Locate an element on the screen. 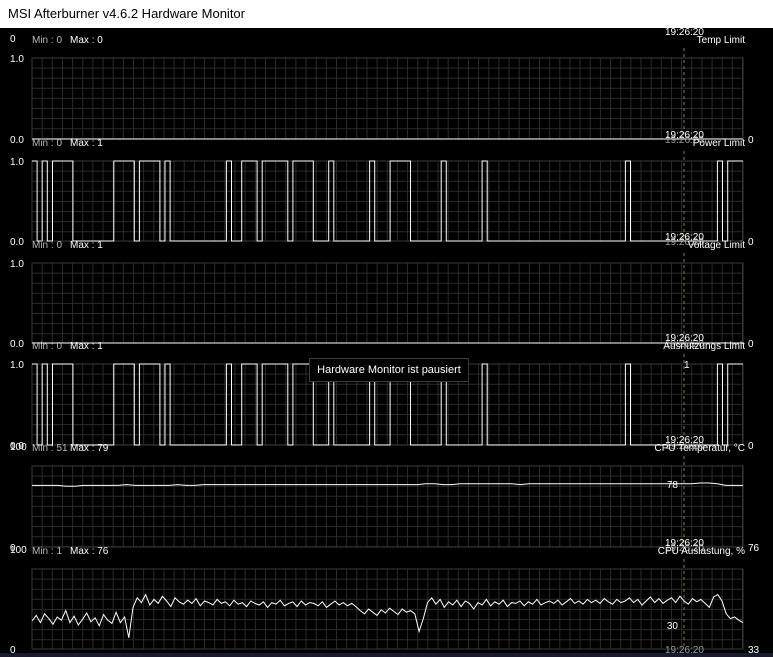  cursor-value: 1 is located at coordinates (687, 365).